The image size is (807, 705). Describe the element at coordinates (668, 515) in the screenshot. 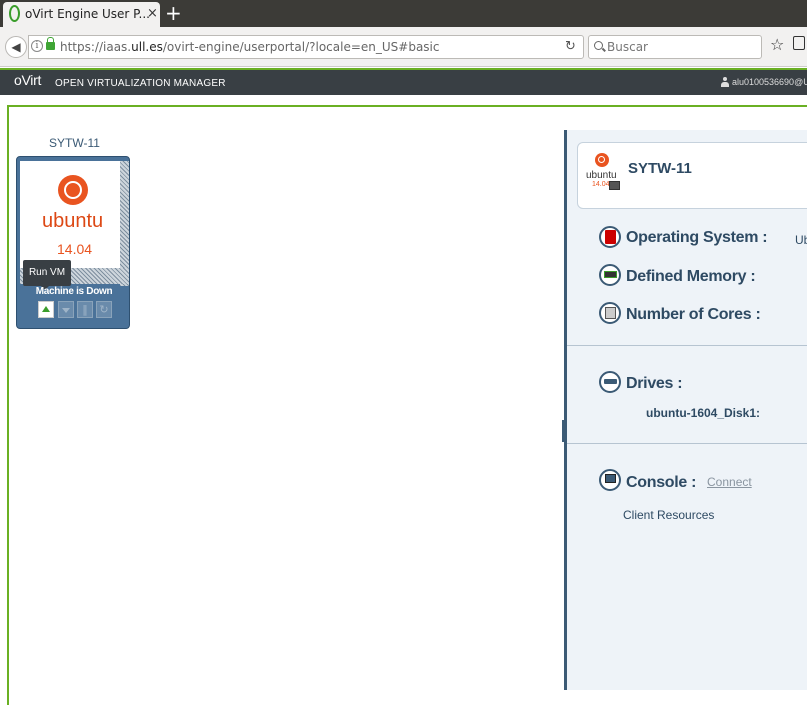

I see `client-resources-link: Client Resources` at that location.